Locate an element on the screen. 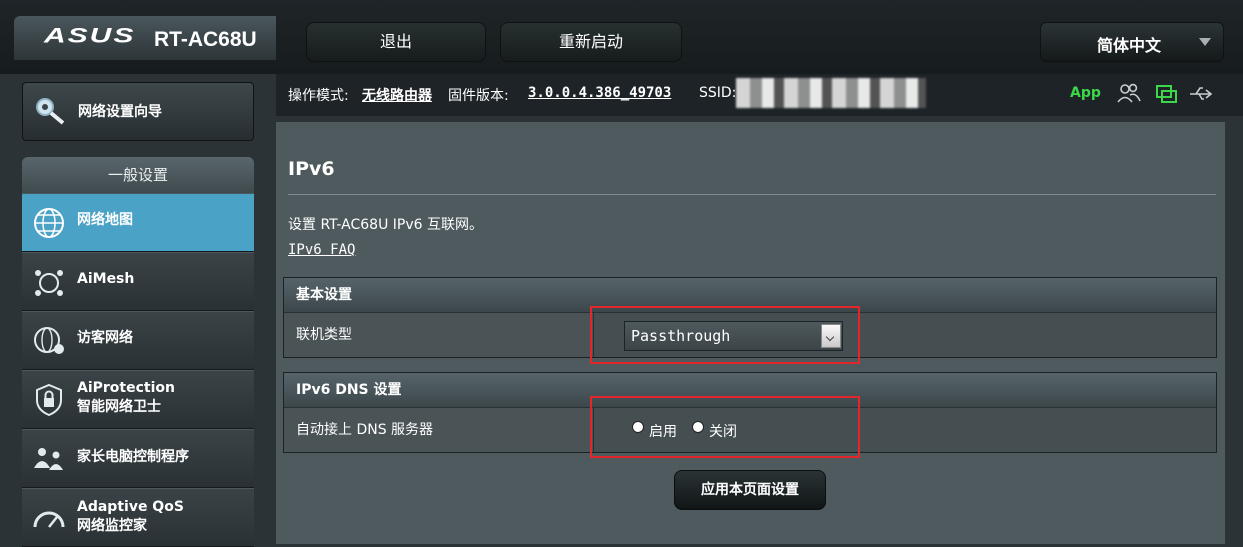  guest-network-icon is located at coordinates (49, 340).